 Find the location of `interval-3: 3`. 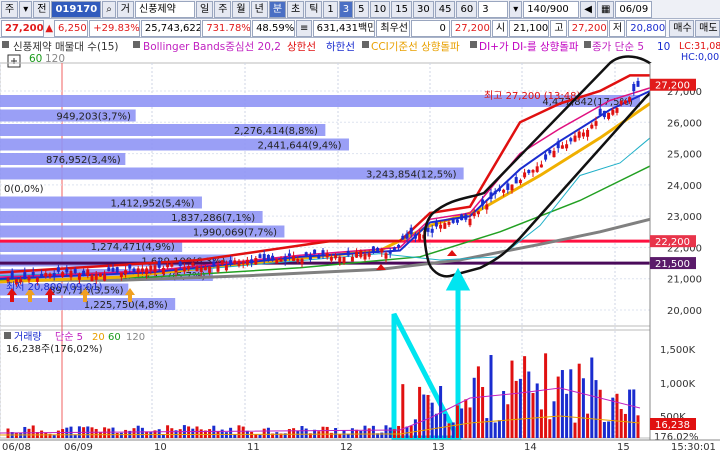

interval-3: 3 is located at coordinates (346, 9).